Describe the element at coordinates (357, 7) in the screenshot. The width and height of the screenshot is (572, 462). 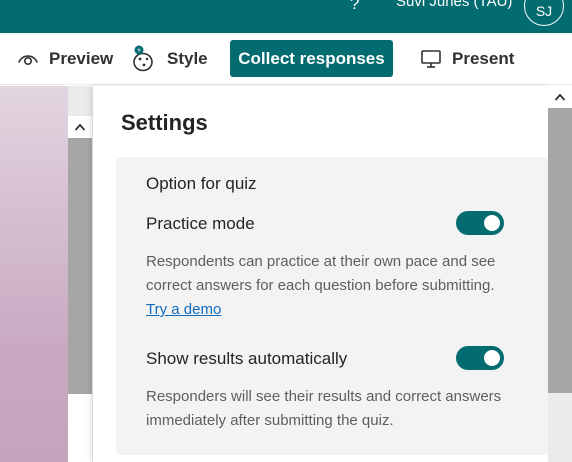
I see `help-icon: ?` at that location.